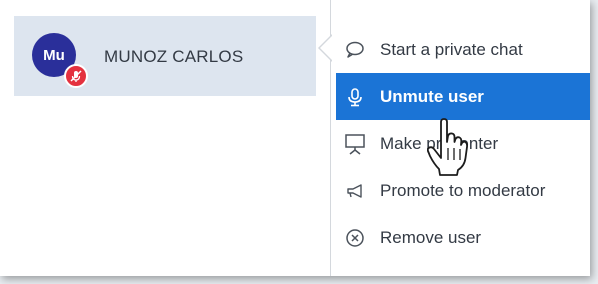 Image resolution: width=598 pixels, height=284 pixels. Describe the element at coordinates (174, 56) in the screenshot. I see `user-name: MUNOZ CARLOS` at that location.